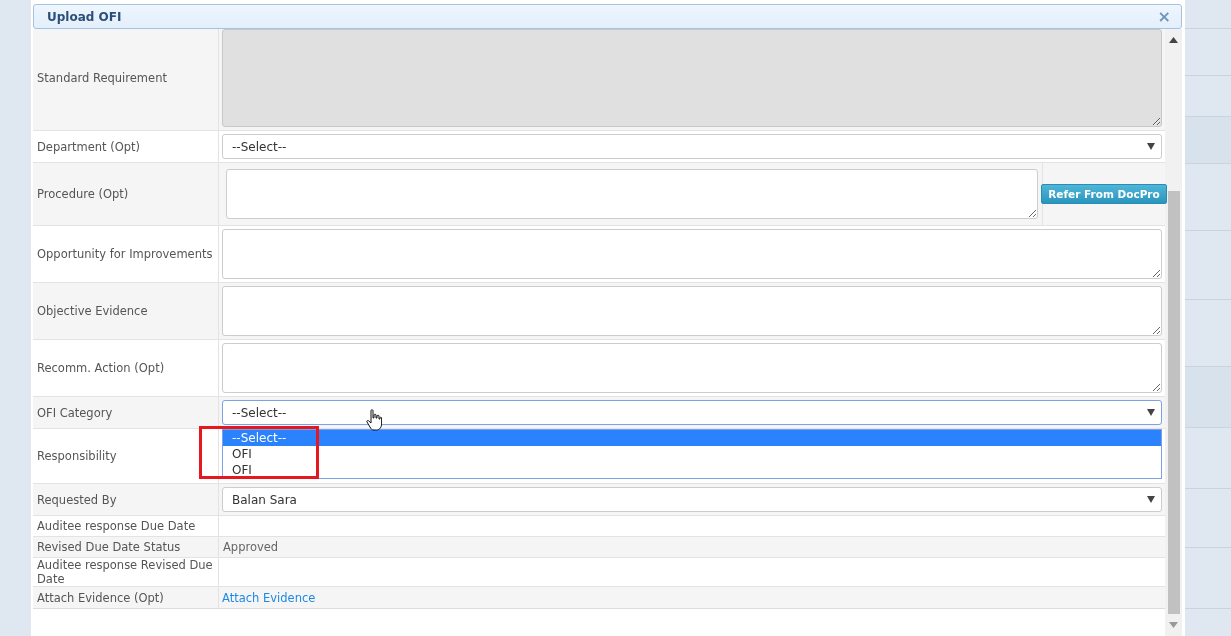  Describe the element at coordinates (692, 438) in the screenshot. I see `dropdown-option: --Select--` at that location.